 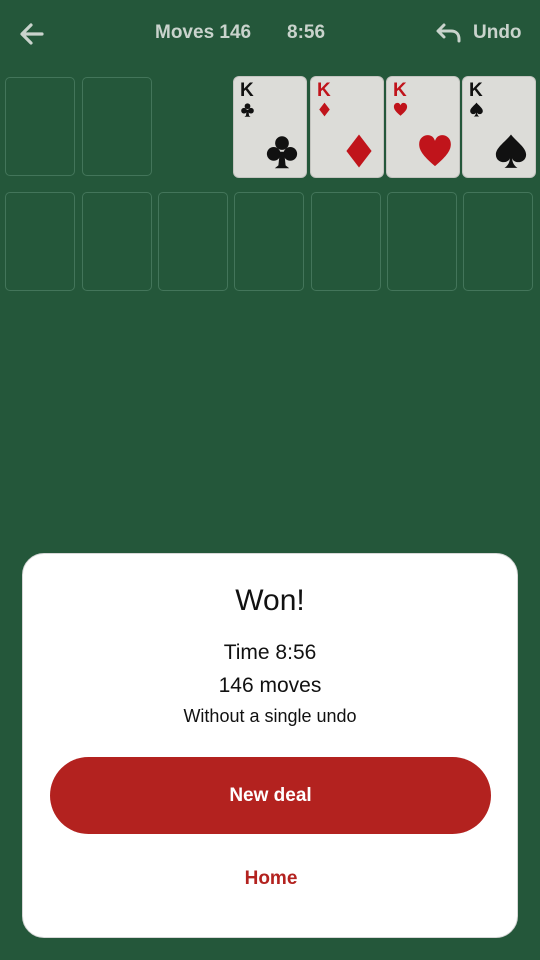 What do you see at coordinates (270, 33) in the screenshot?
I see `top-bar: Moves 146 8:56 Undo` at bounding box center [270, 33].